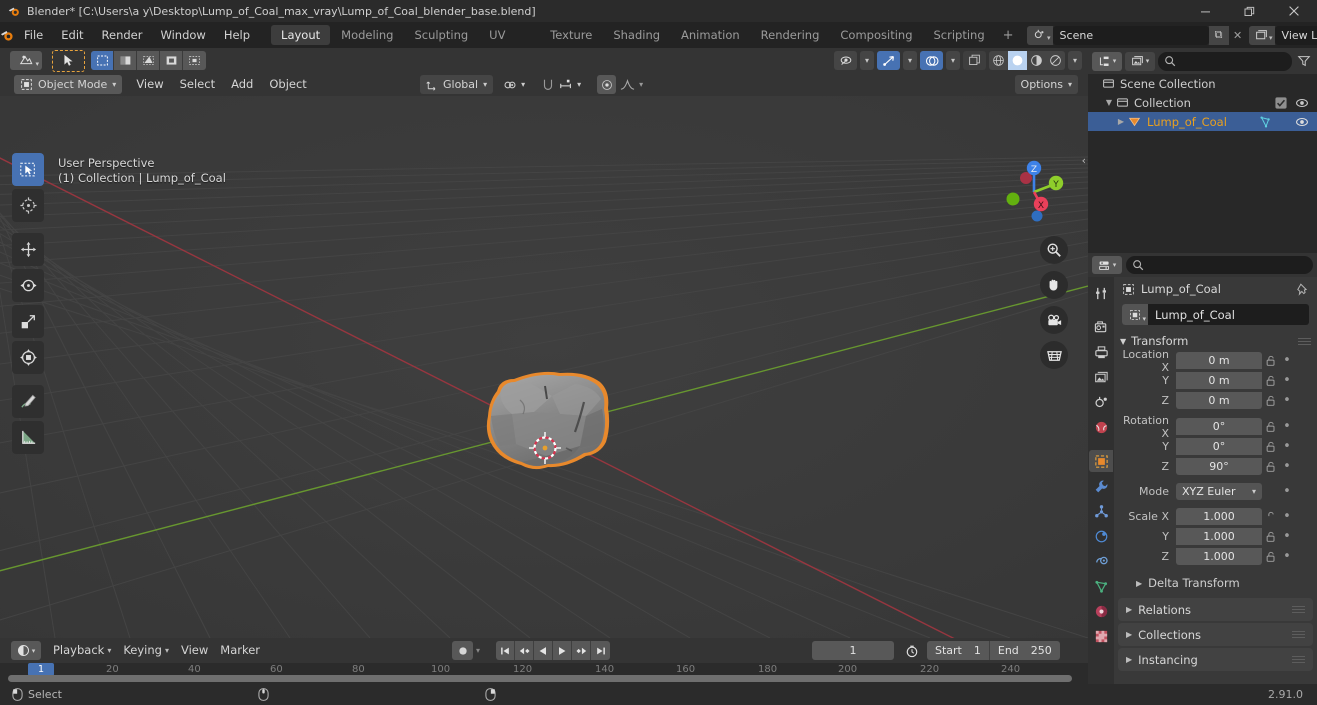 The height and width of the screenshot is (705, 1317). I want to click on tab-shading: Shading, so click(636, 35).